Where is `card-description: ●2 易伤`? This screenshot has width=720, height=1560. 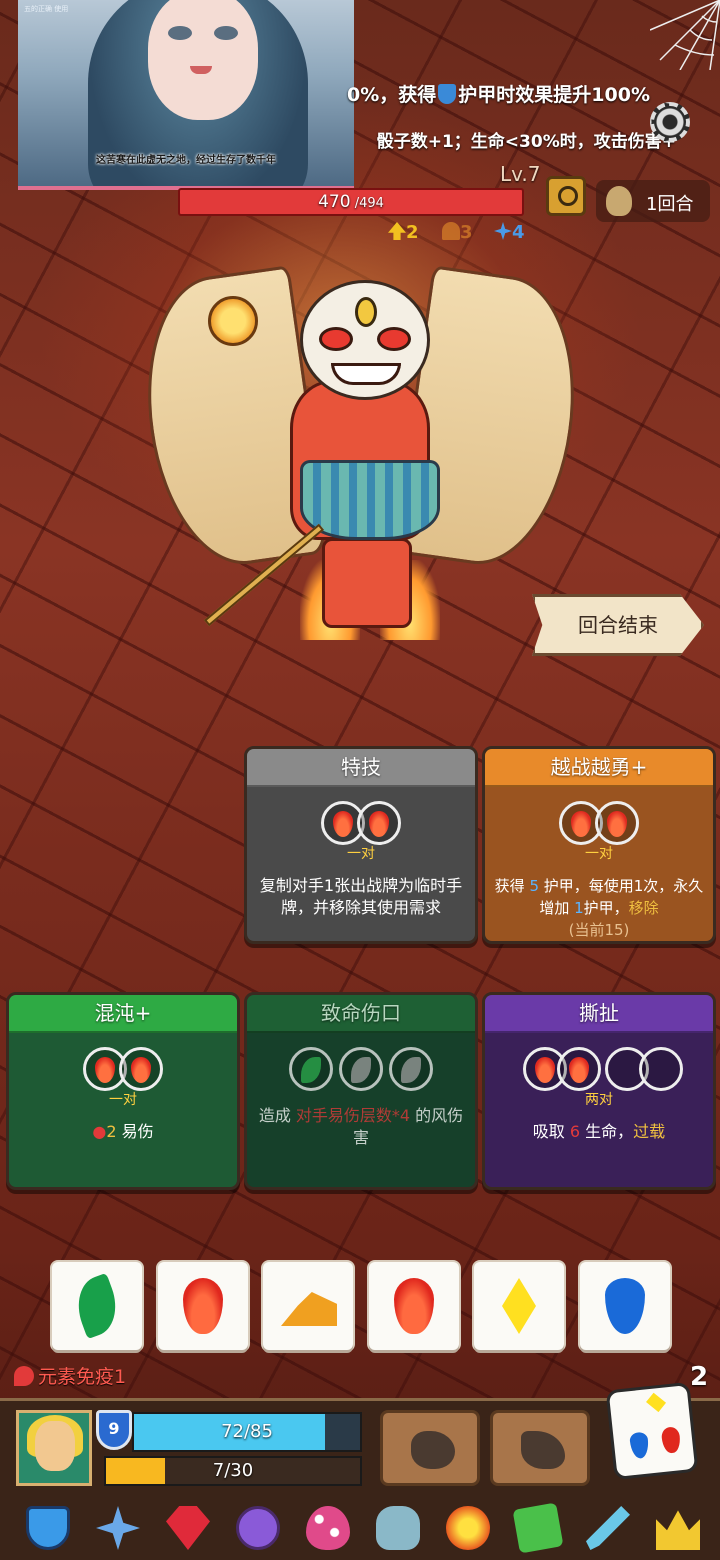 card-description: ●2 易伤 is located at coordinates (123, 1132).